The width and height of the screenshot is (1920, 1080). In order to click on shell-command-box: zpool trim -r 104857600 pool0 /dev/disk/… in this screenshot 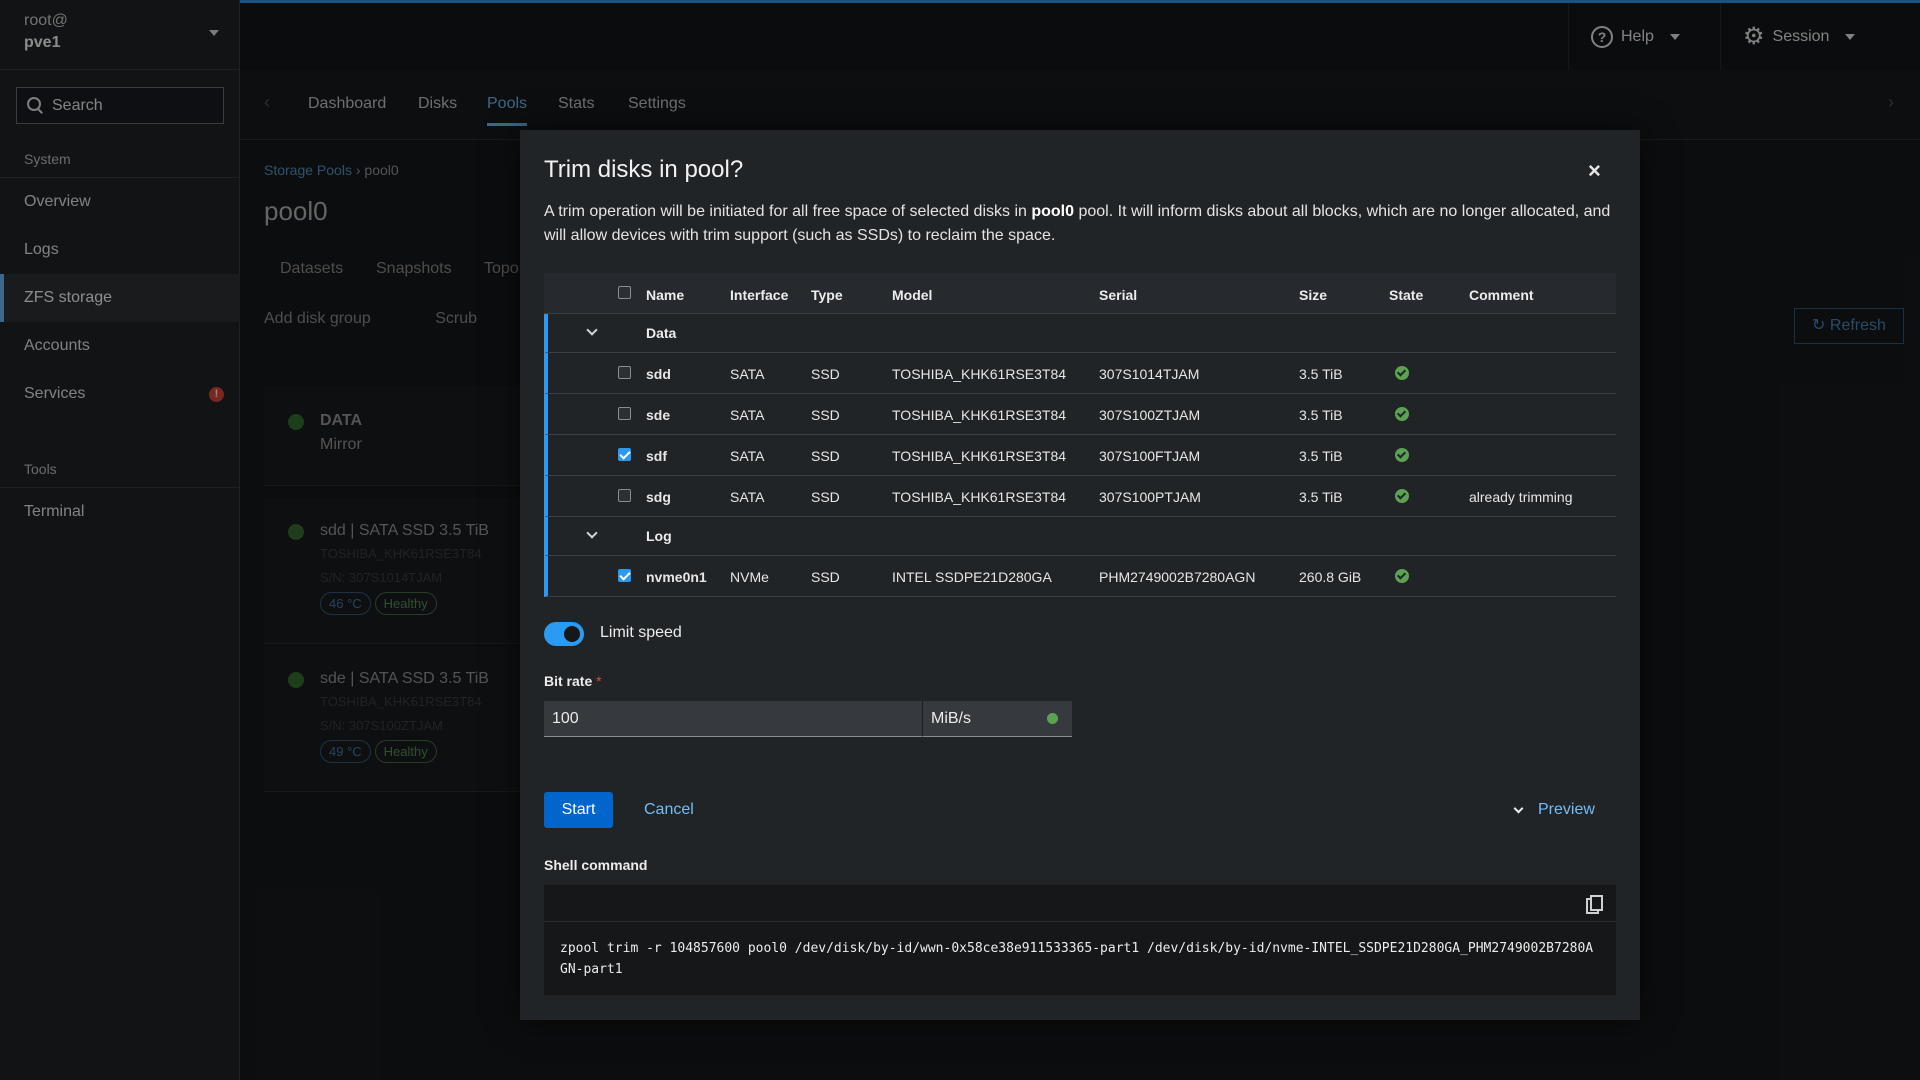, I will do `click(1080, 940)`.